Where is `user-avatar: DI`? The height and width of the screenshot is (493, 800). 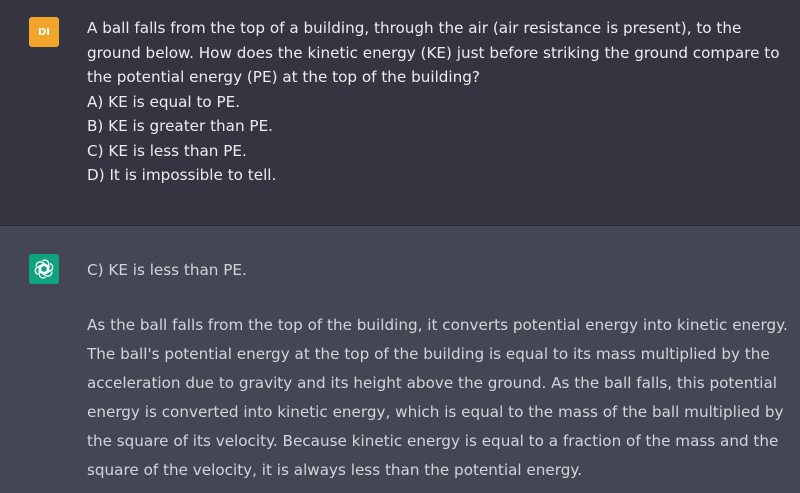 user-avatar: DI is located at coordinates (44, 32).